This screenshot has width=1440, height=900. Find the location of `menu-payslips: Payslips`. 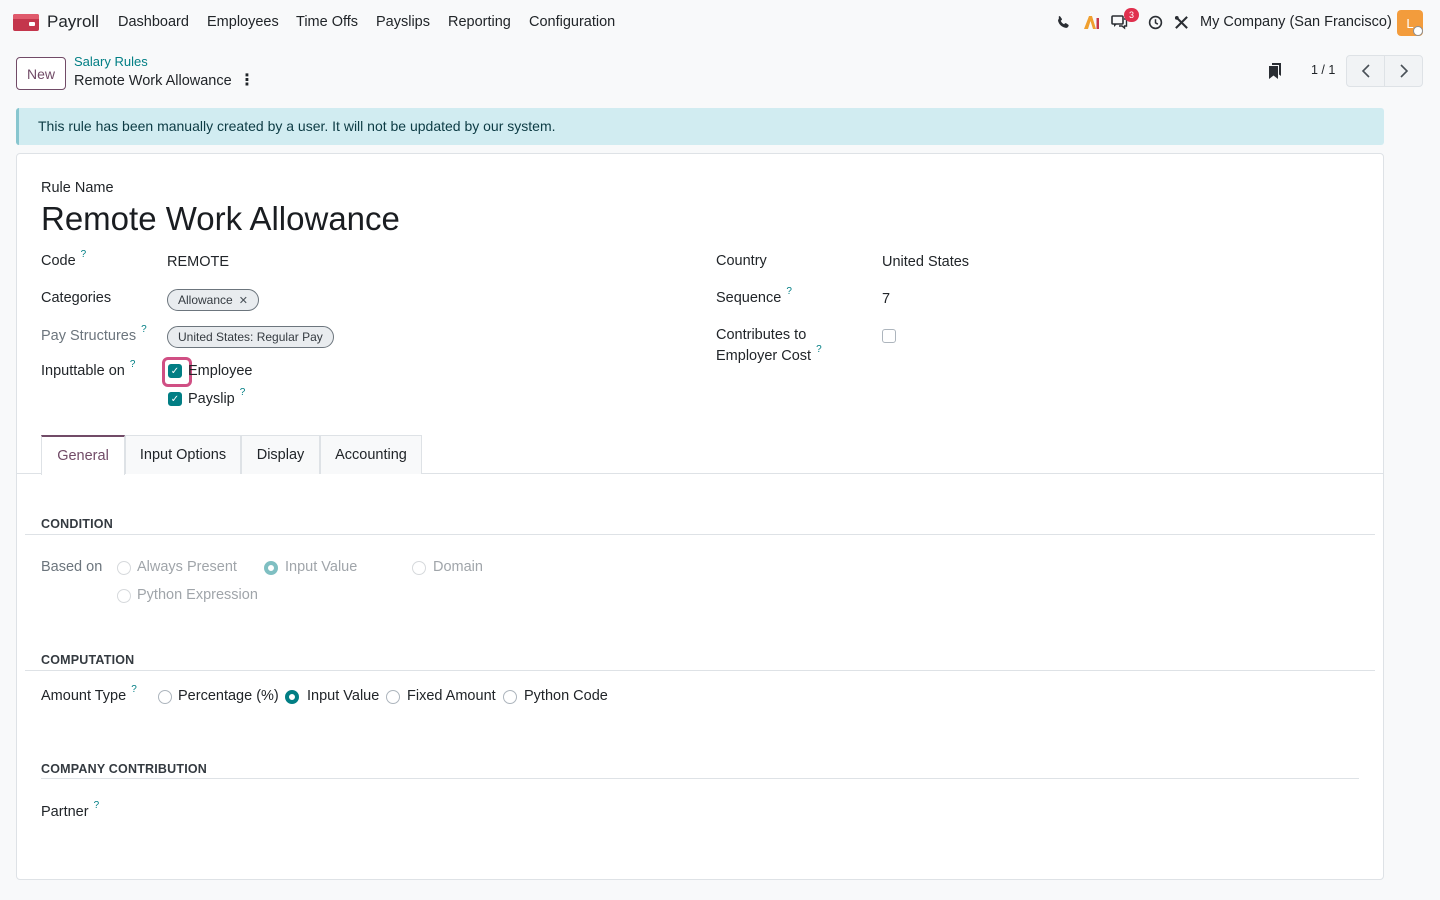

menu-payslips: Payslips is located at coordinates (403, 22).